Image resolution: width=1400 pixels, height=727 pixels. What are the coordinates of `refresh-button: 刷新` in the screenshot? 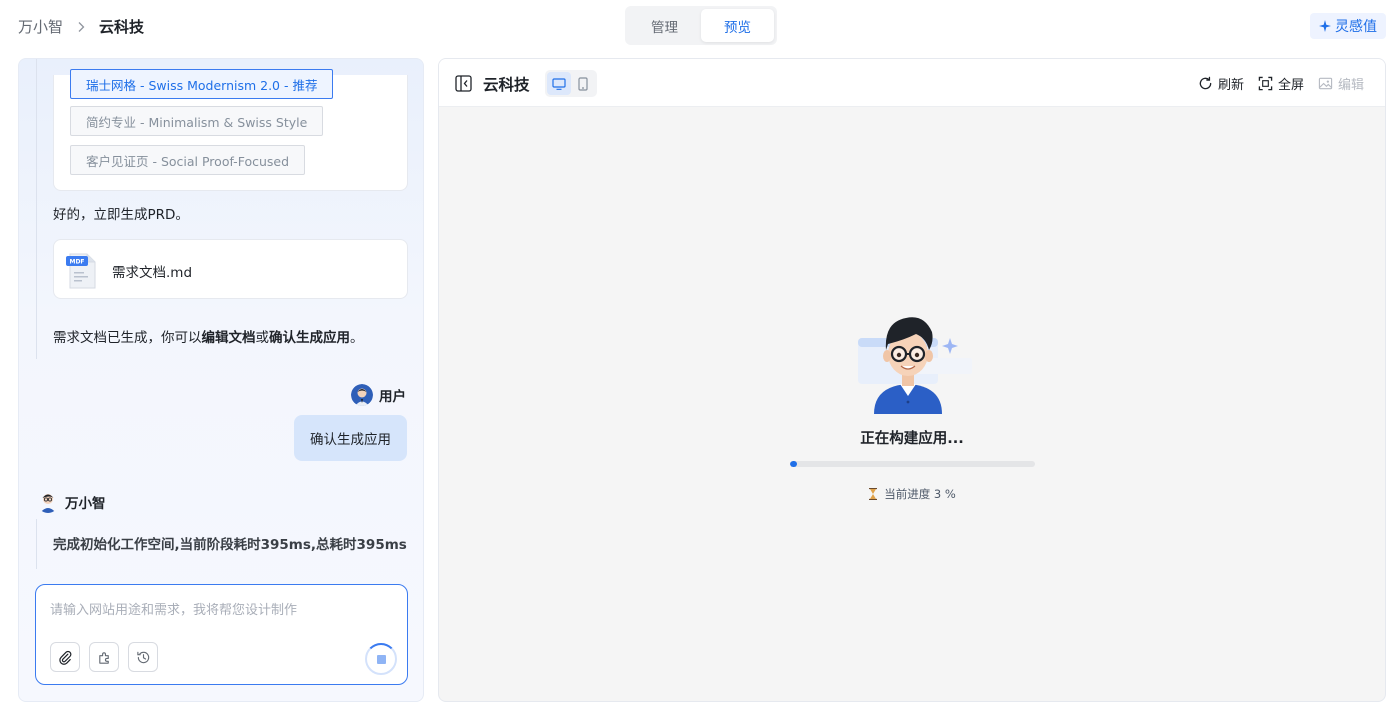 It's located at (1221, 83).